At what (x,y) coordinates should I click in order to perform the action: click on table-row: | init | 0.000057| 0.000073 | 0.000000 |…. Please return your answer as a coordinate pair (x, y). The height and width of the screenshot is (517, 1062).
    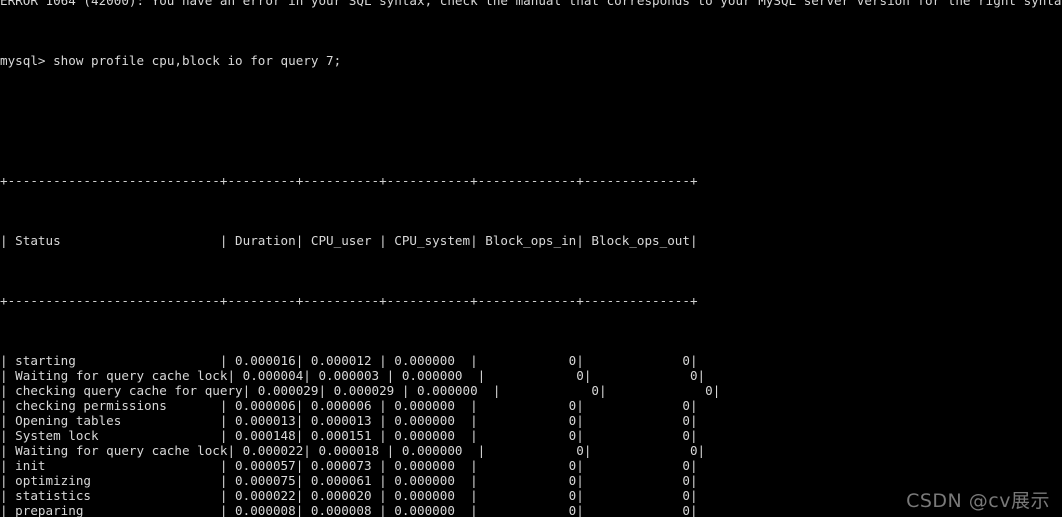
    Looking at the image, I should click on (349, 465).